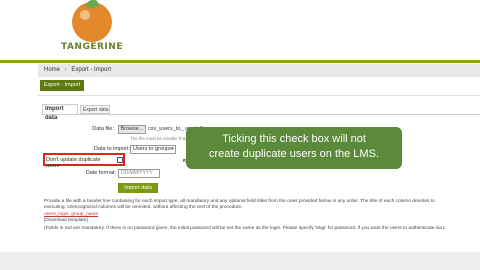  Describe the element at coordinates (294, 139) in the screenshot. I see `callout-line-1: Ticking this check box will not` at that location.